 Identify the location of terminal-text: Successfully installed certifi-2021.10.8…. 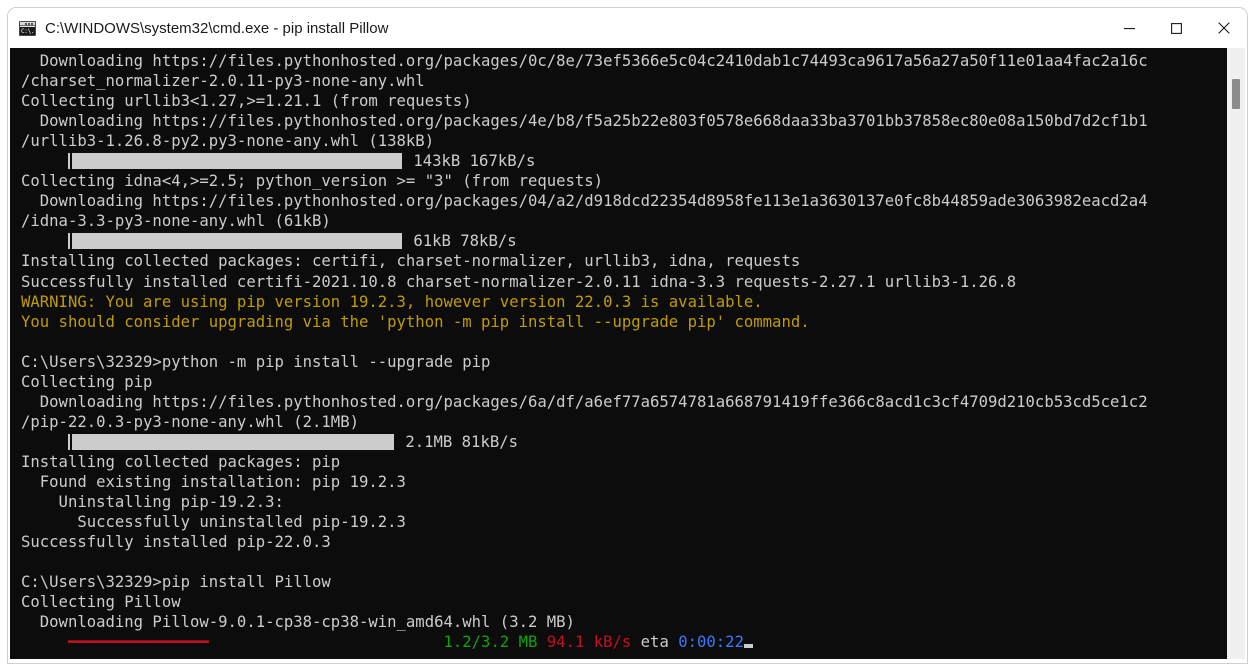
(519, 281).